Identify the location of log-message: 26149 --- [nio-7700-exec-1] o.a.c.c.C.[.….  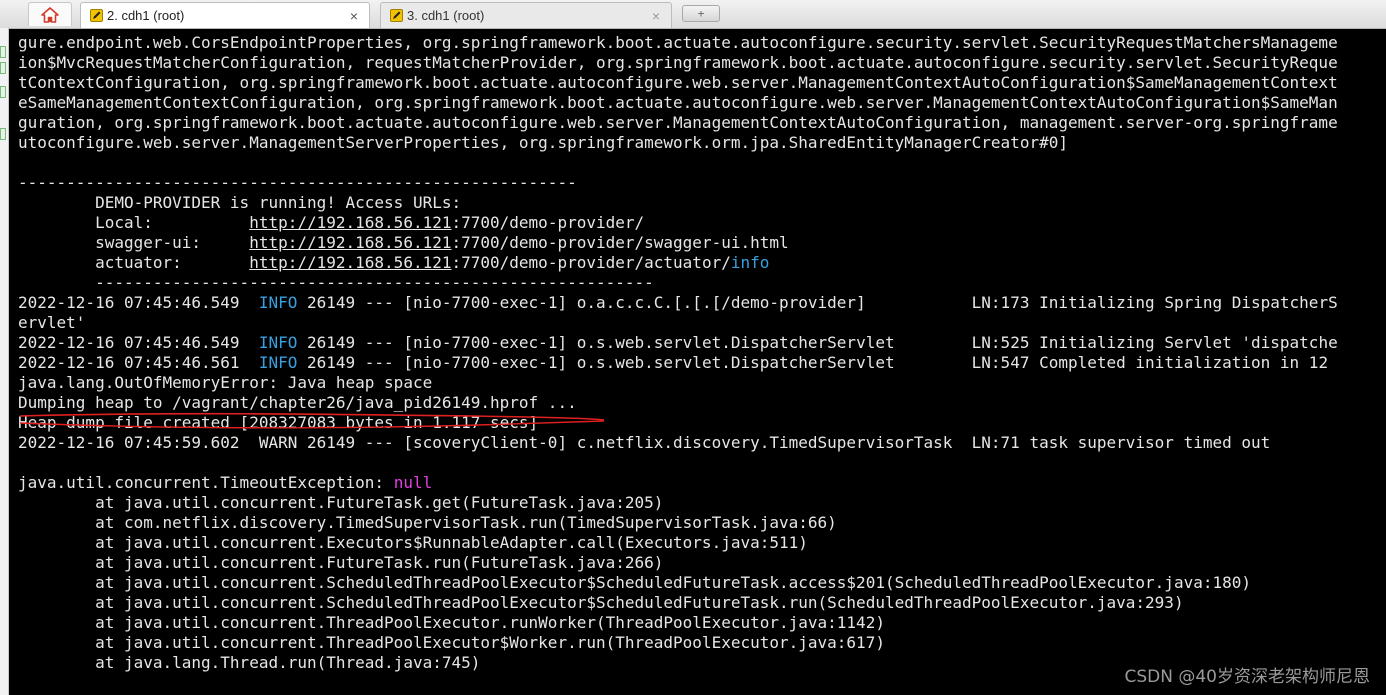
(817, 302).